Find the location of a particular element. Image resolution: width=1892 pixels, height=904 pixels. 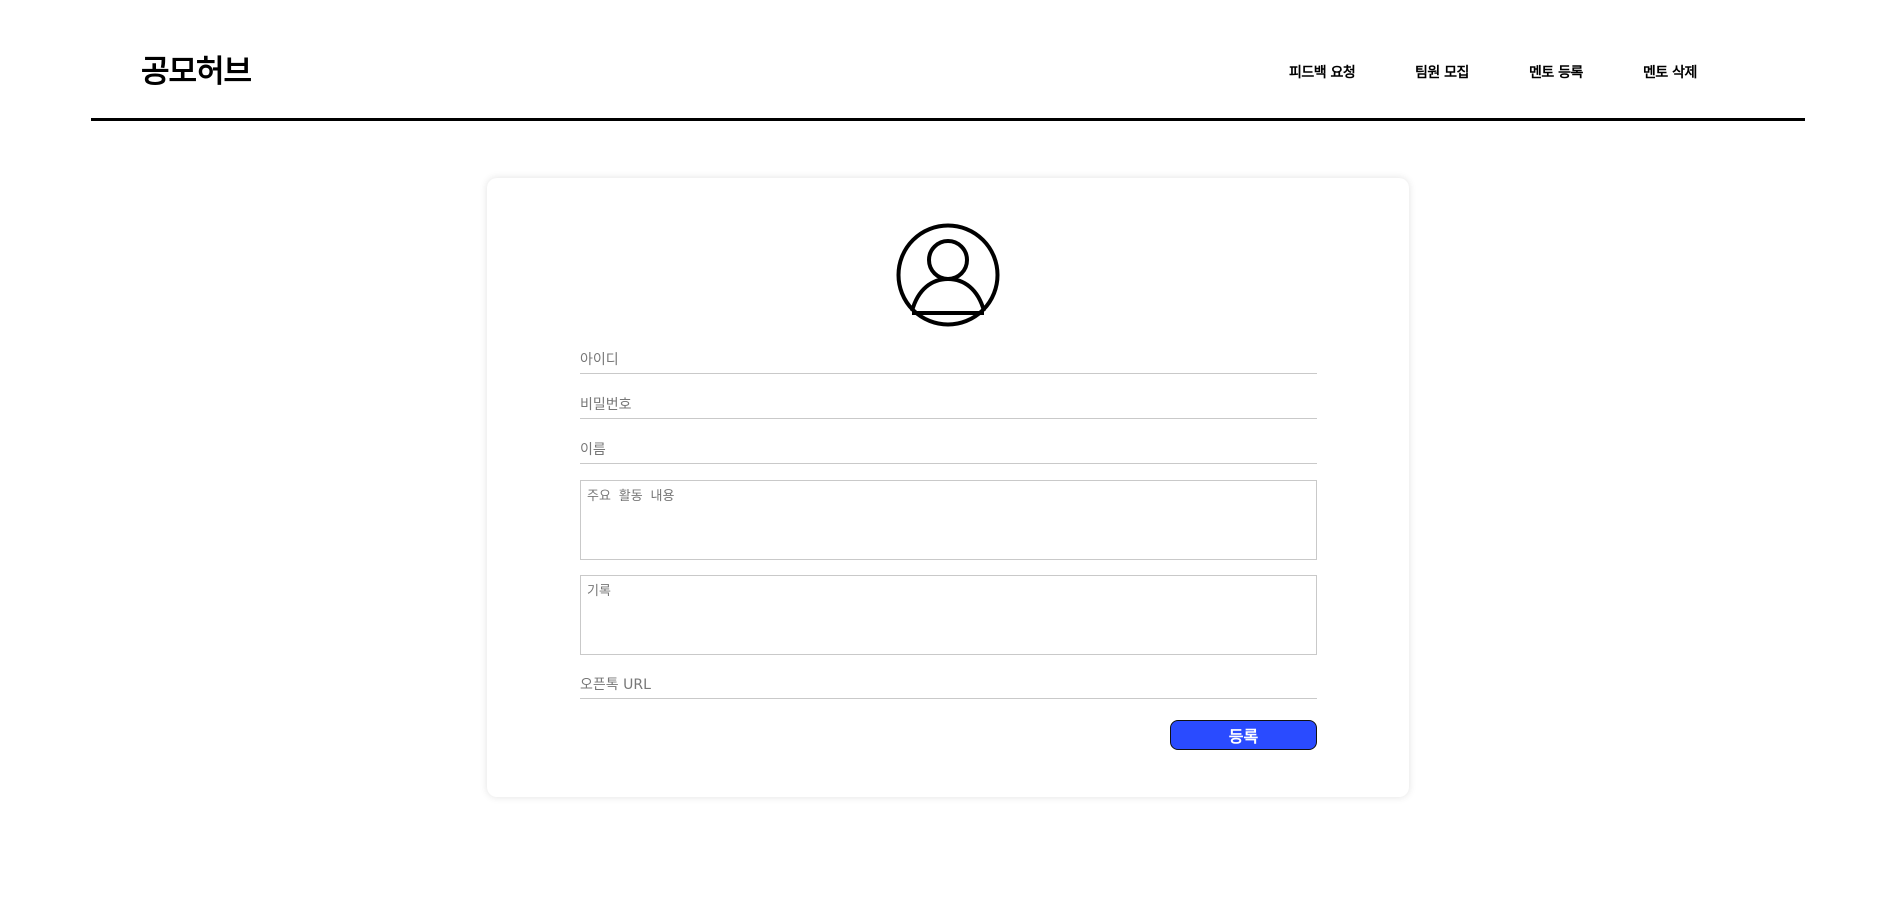

main-activity-textarea is located at coordinates (948, 520).